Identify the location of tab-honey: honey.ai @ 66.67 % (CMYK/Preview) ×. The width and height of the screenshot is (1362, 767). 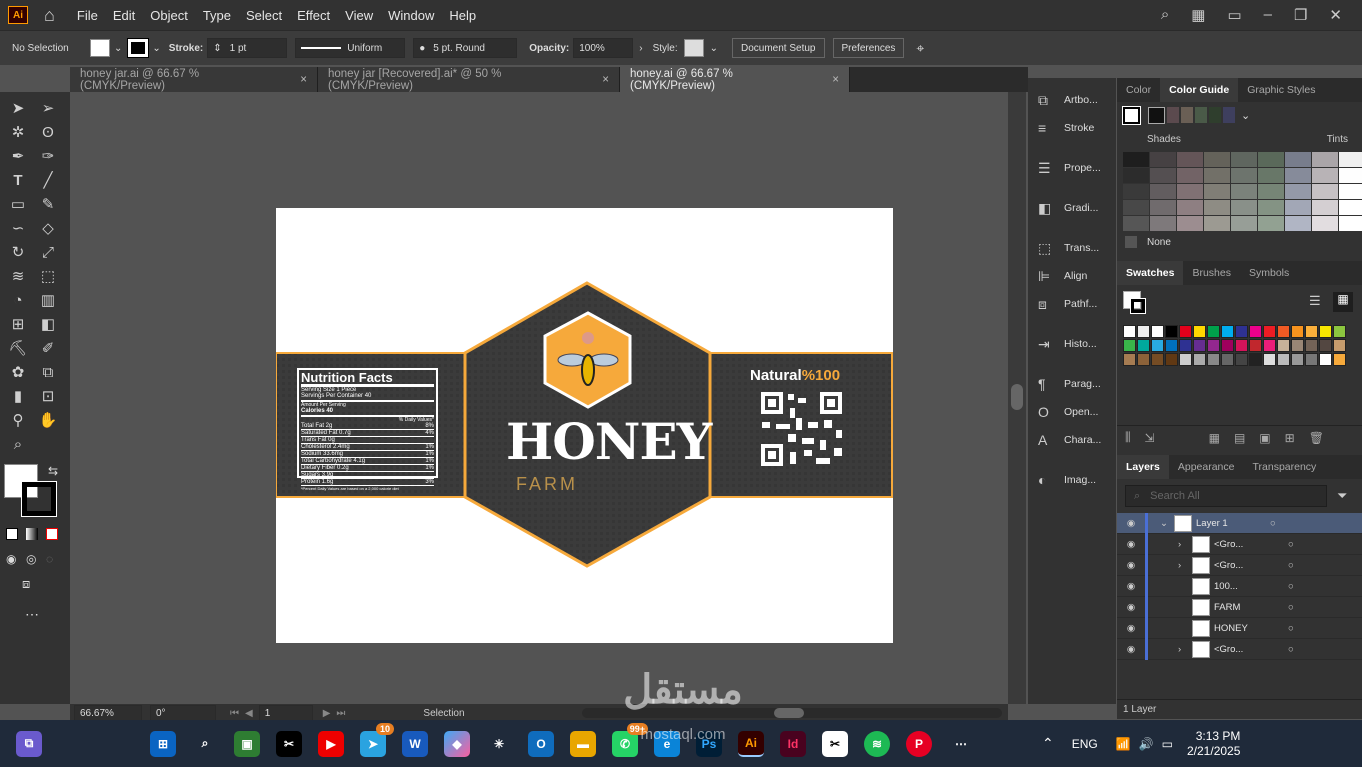
(735, 79).